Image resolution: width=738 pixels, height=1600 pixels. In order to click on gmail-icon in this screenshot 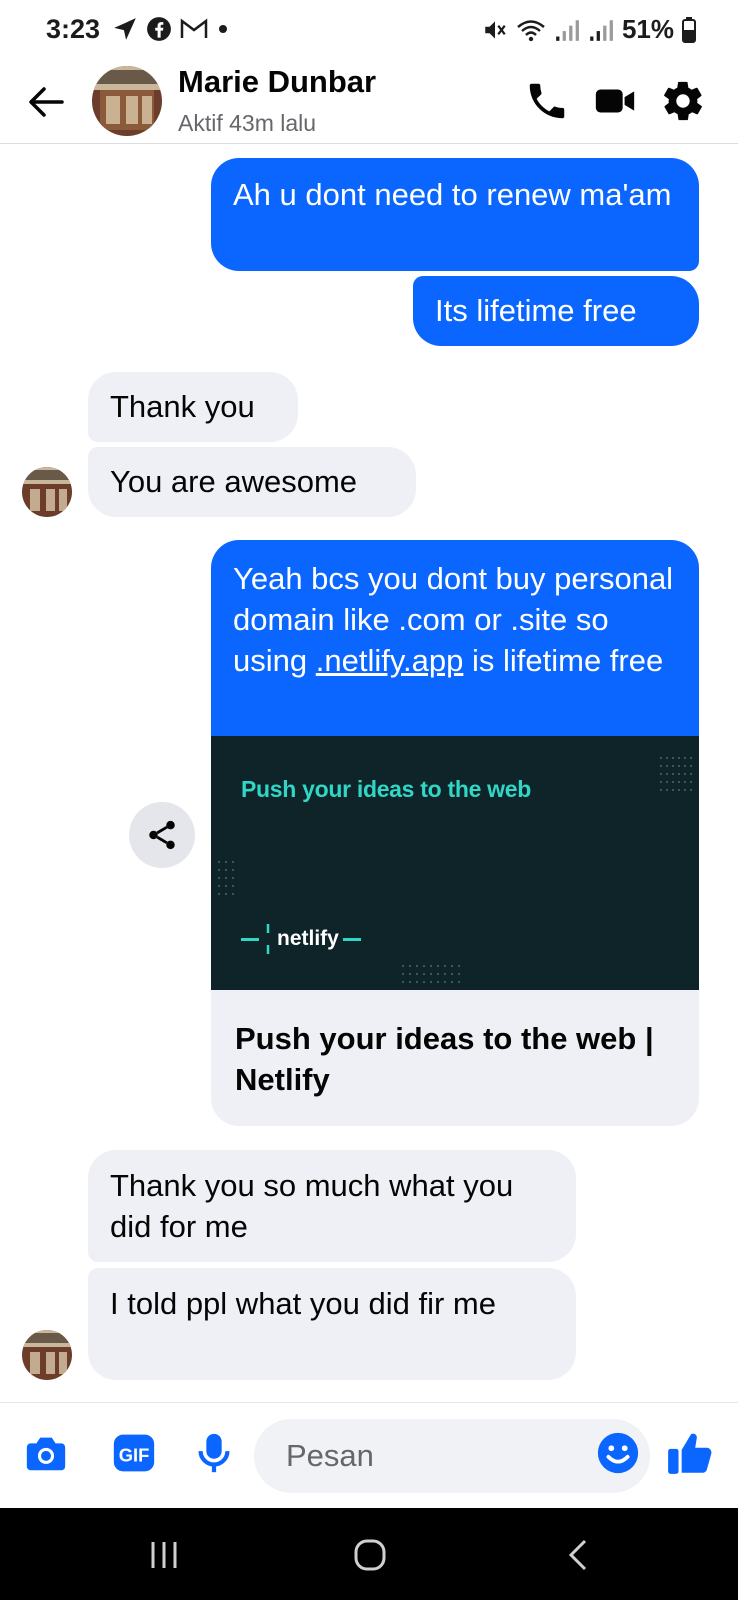, I will do `click(194, 28)`.